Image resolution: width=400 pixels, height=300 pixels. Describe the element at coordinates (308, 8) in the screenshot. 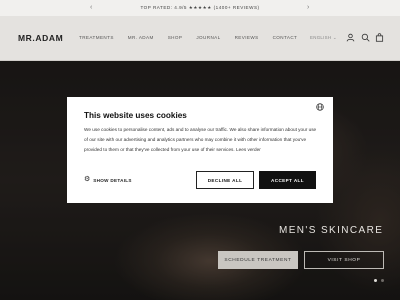

I see `chevron-right-icon: ›` at that location.